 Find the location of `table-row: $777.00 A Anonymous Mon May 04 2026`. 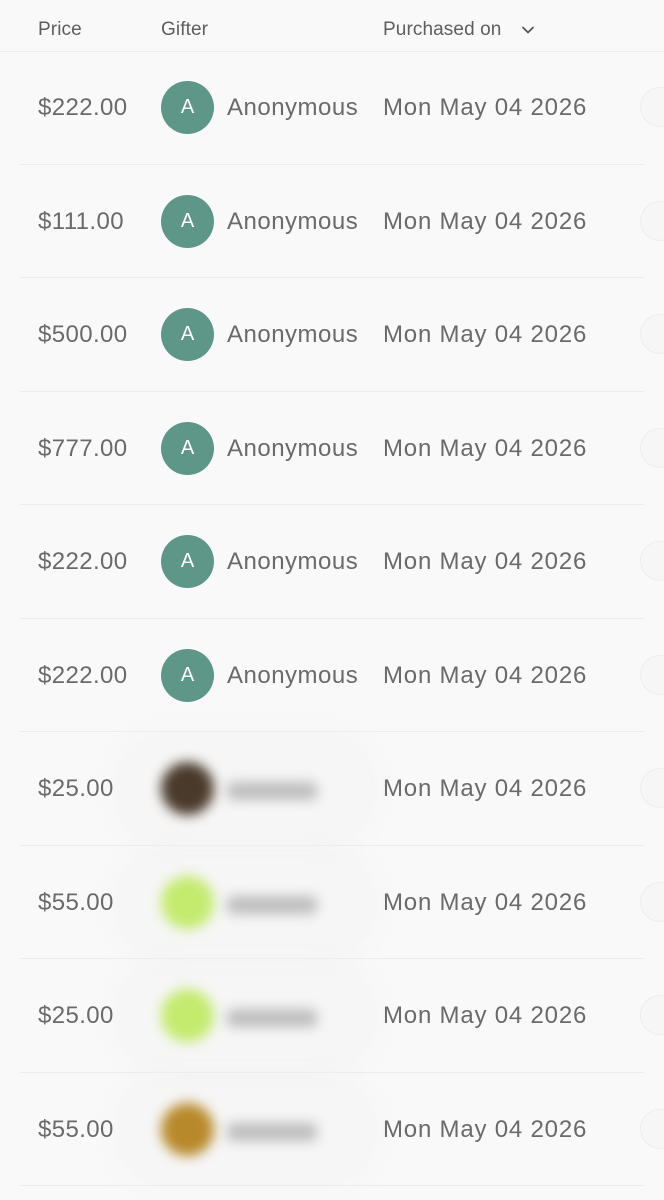

table-row: $777.00 A Anonymous Mon May 04 2026 is located at coordinates (332, 448).